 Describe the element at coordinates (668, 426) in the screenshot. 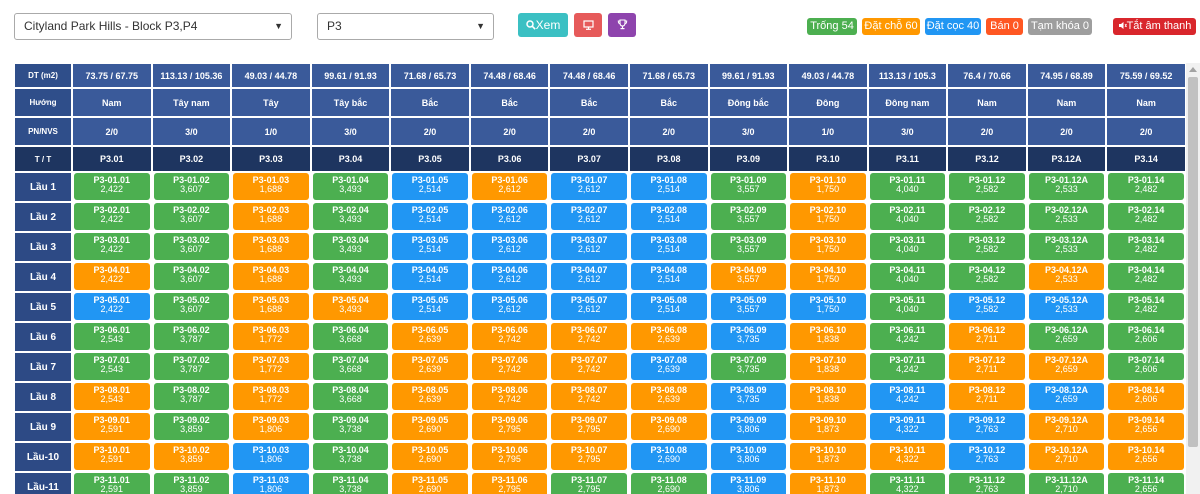

I see `unit-button: P3-09.08 2,690` at that location.